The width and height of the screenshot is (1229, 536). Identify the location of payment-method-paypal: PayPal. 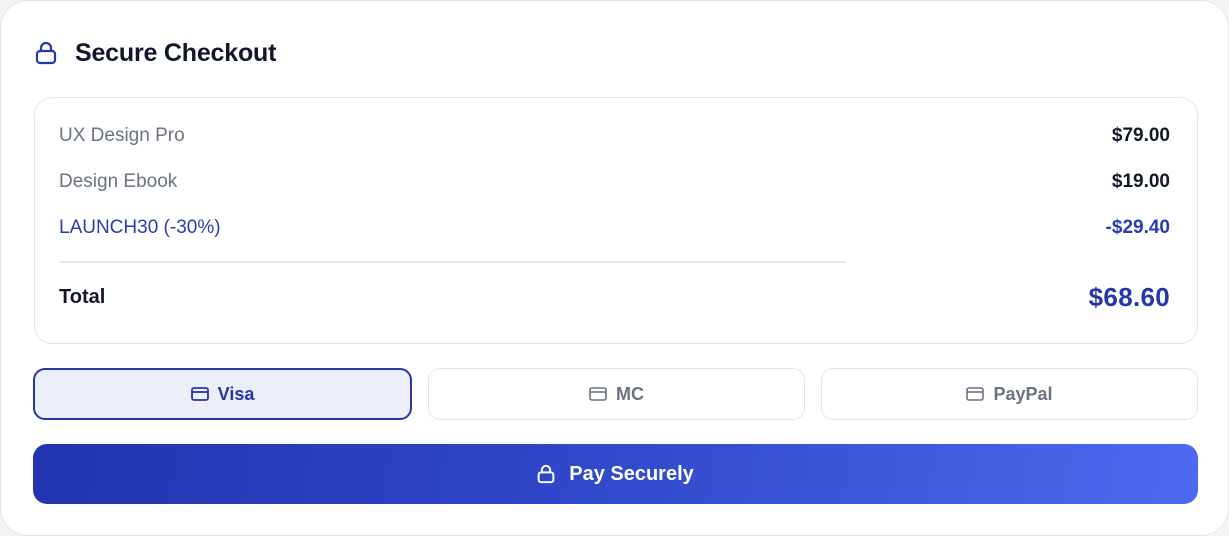
(1009, 394).